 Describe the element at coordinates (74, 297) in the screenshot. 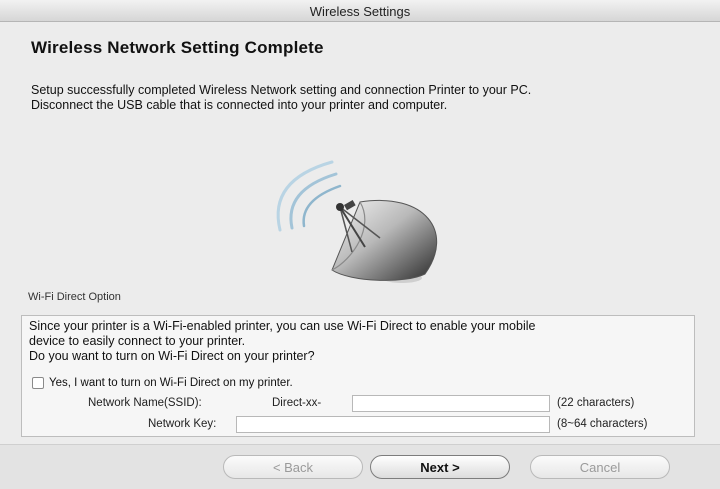

I see `wifi-direct-group-label: Wi-Fi Direct Option` at that location.